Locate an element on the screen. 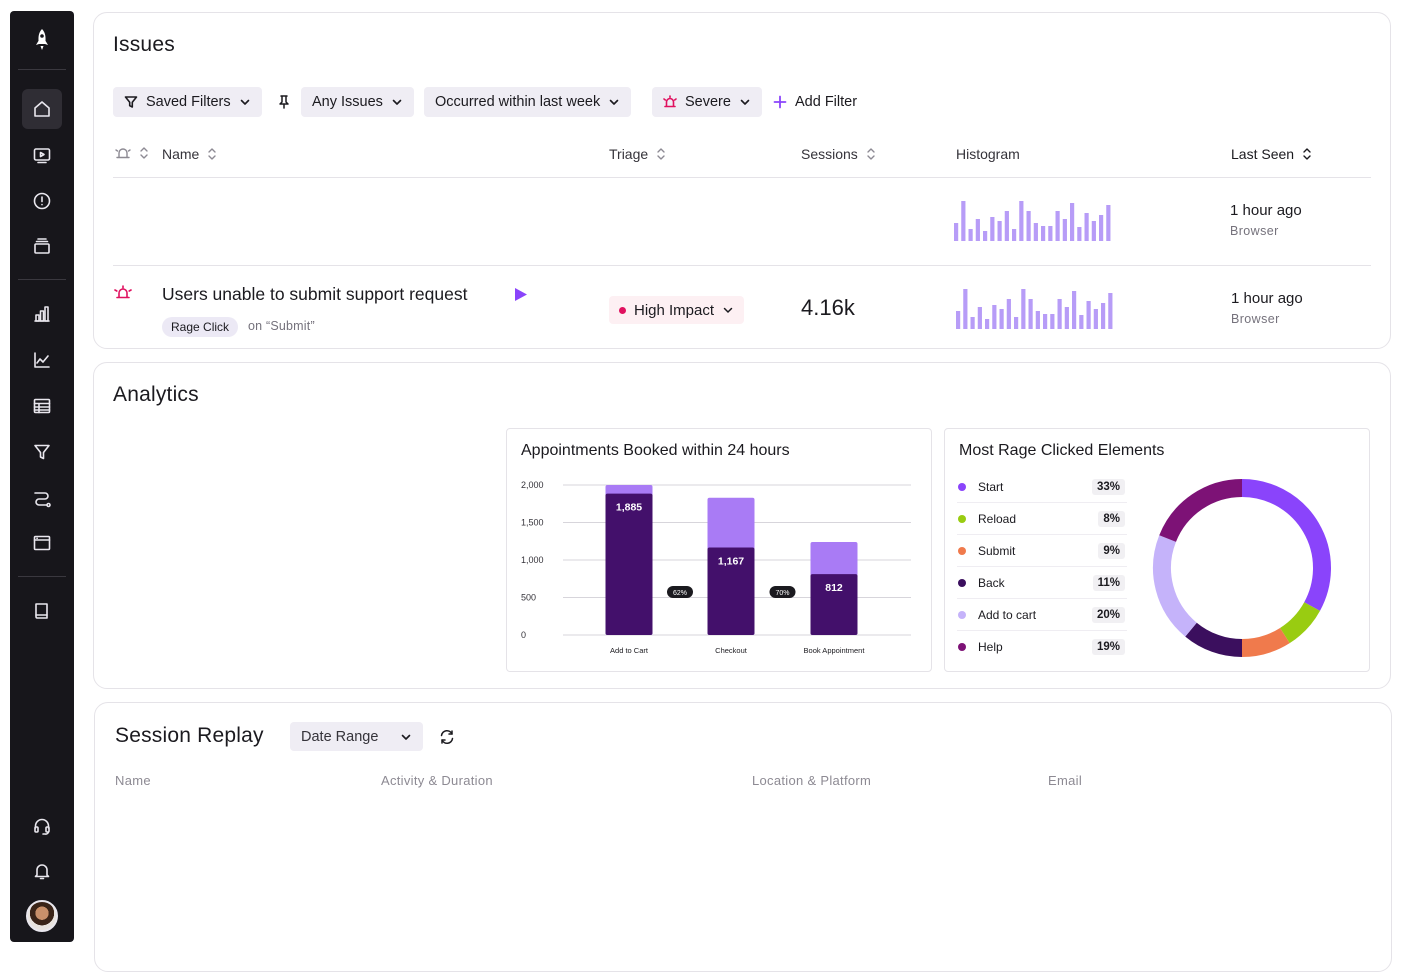 The image size is (1410, 972). siren-icon is located at coordinates (670, 101).